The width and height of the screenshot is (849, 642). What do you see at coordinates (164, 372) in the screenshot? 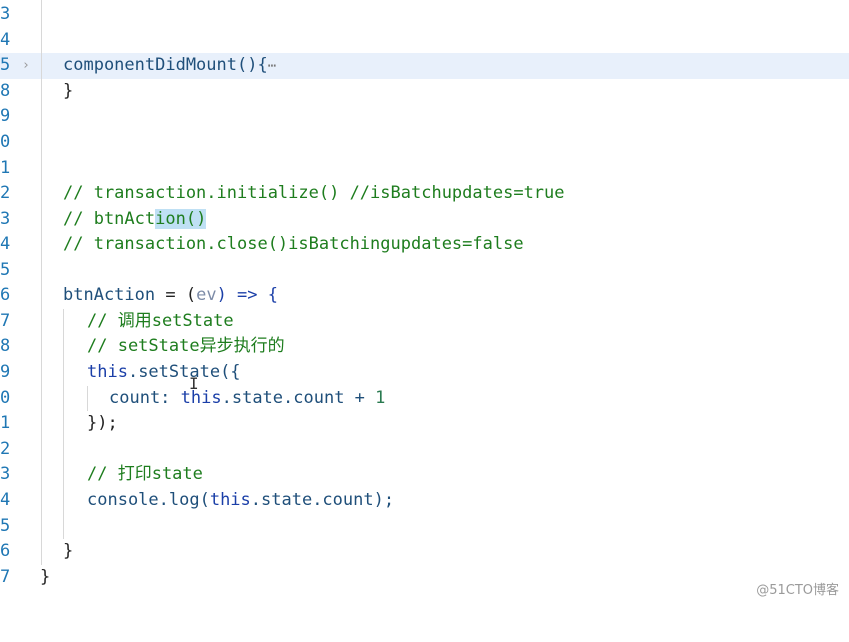
I see `code-text: this.setState({` at bounding box center [164, 372].